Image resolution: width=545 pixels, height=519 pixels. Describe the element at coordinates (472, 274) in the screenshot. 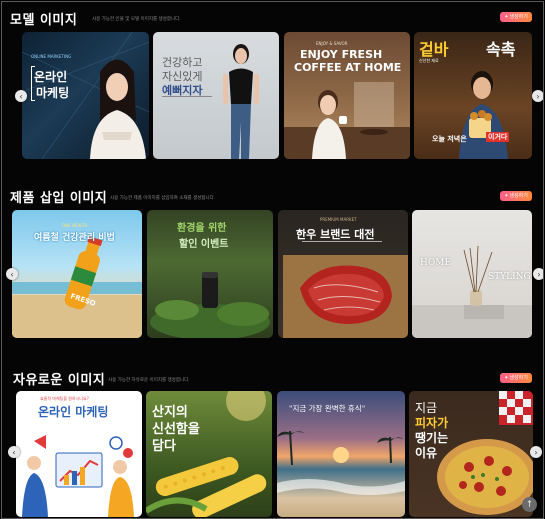

I see `card-home-styling: HOME STYLING` at that location.